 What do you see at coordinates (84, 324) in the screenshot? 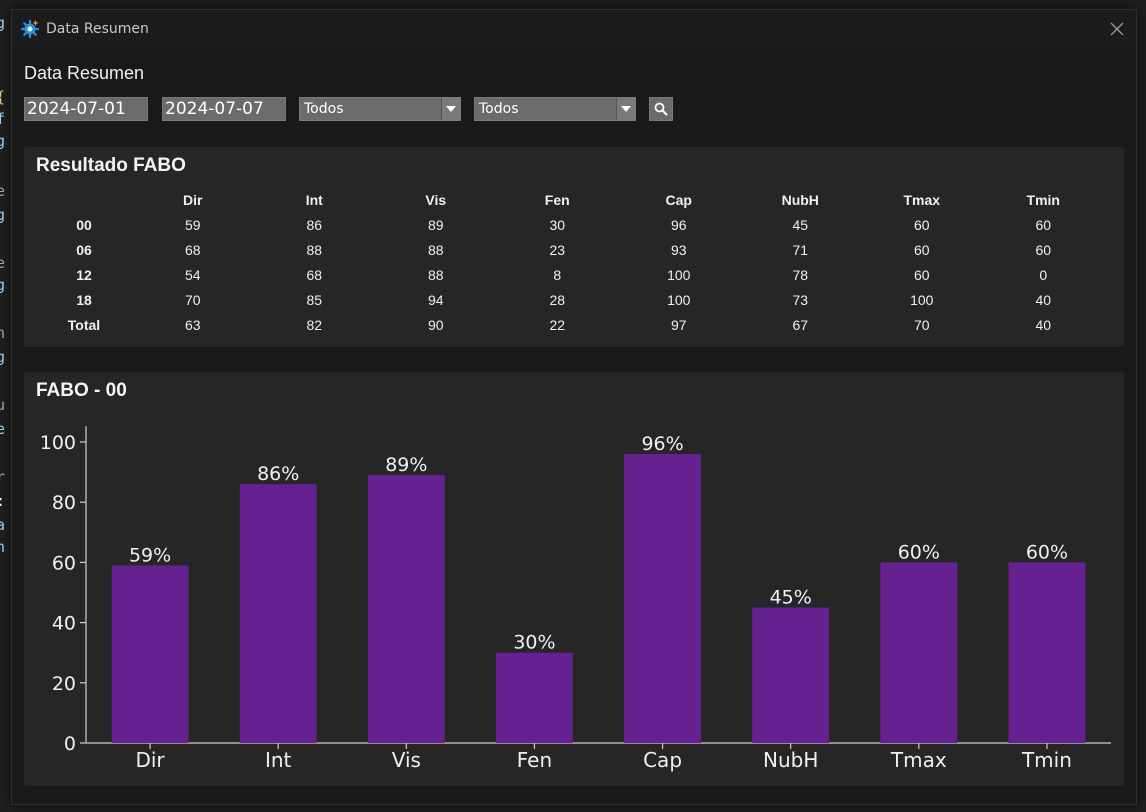
I see `row-header: Total` at bounding box center [84, 324].